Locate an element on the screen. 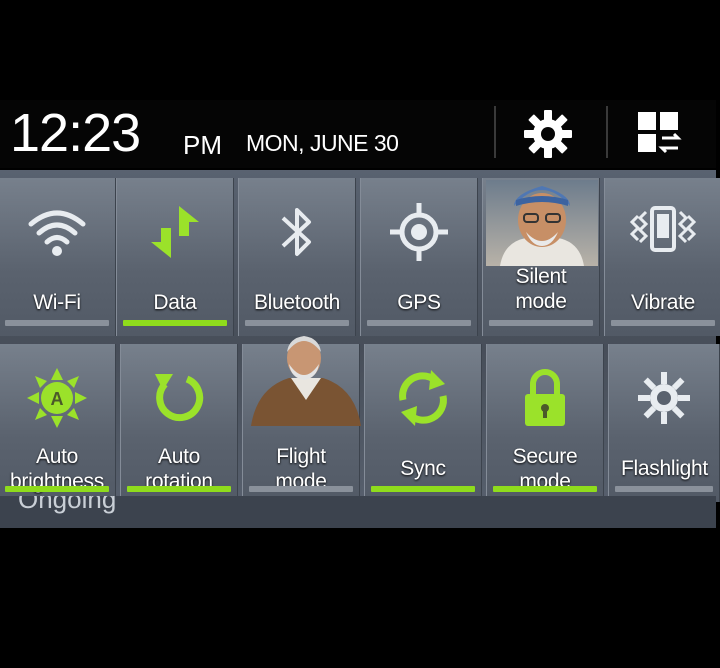 This screenshot has height=668, width=720. tile-data: Data is located at coordinates (175, 257).